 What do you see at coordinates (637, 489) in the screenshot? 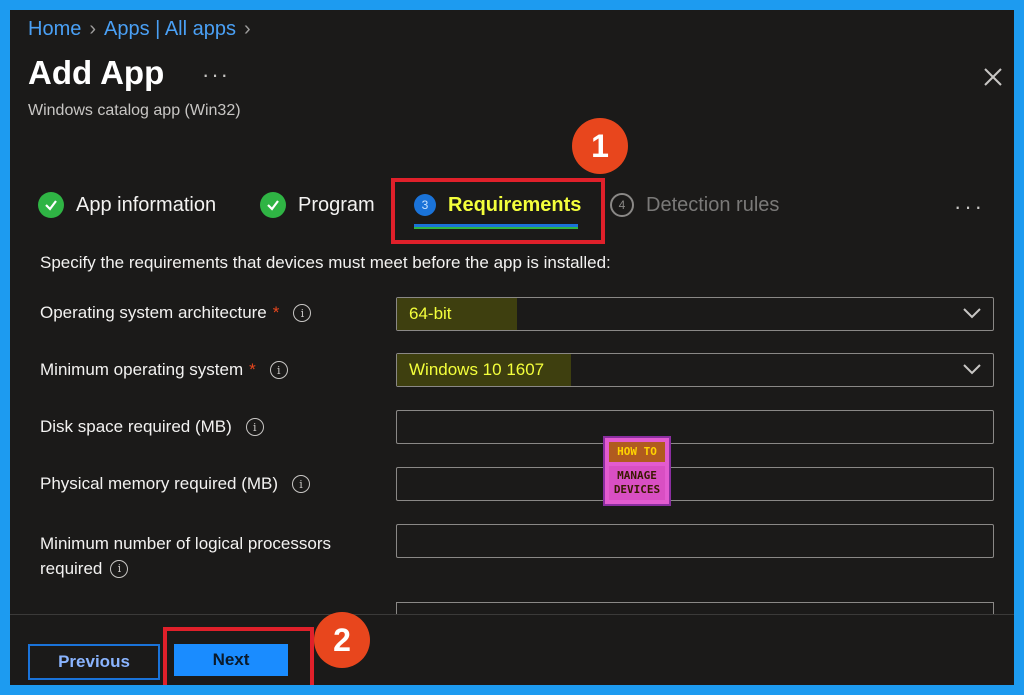
I see `logo-line3: DEVICES` at bounding box center [637, 489].